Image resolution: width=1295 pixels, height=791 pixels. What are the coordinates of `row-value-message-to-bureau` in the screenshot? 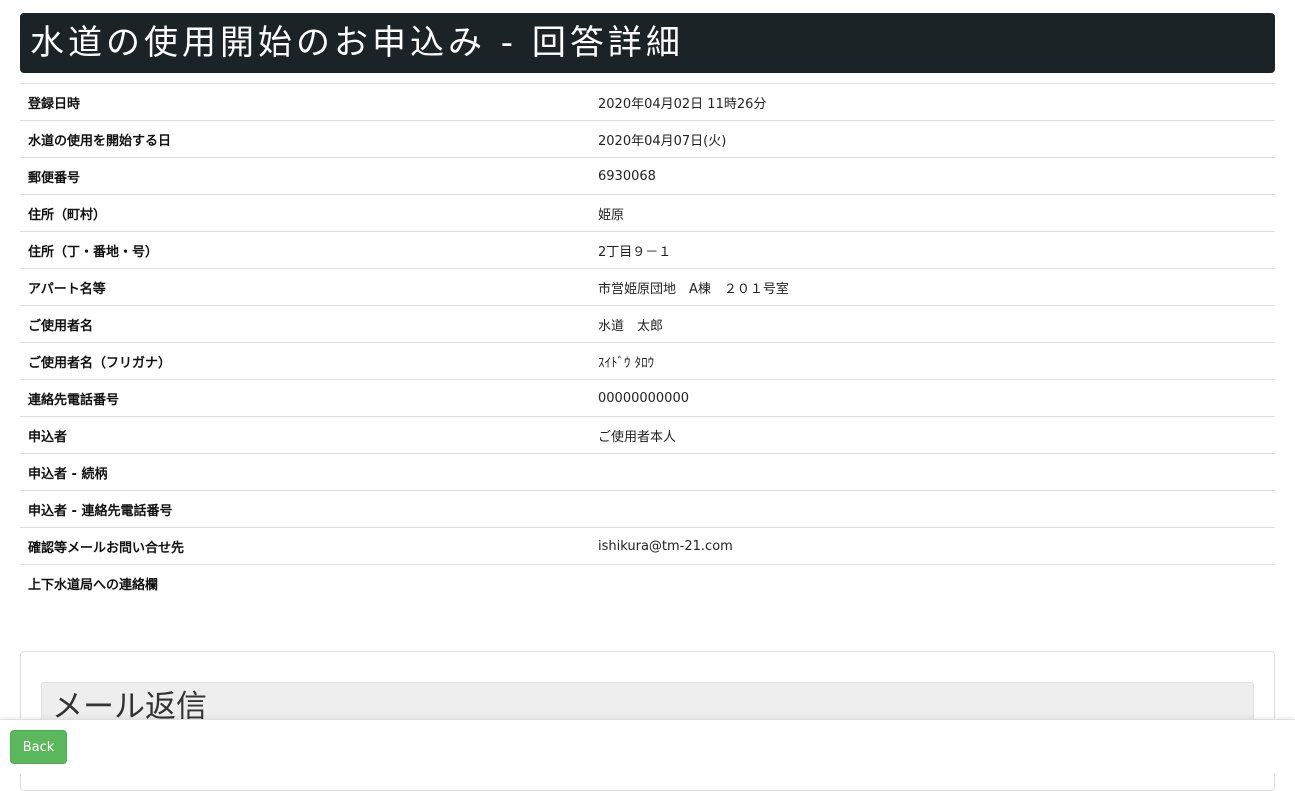 It's located at (932, 583).